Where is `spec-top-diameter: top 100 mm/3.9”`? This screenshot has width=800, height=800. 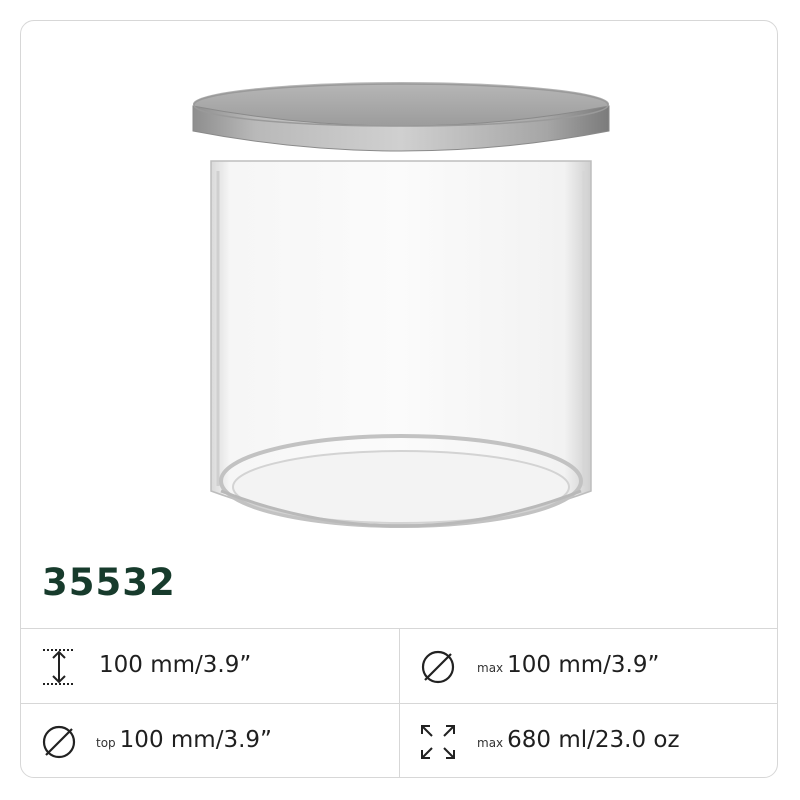 spec-top-diameter: top 100 mm/3.9” is located at coordinates (210, 740).